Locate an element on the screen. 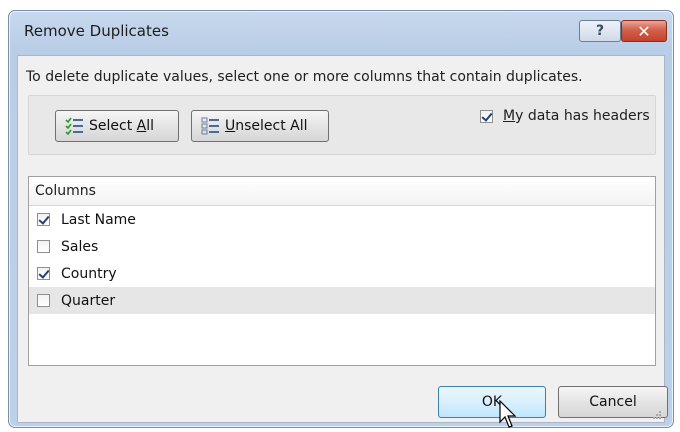 This screenshot has width=680, height=432. unselect-all-label: Unselect All is located at coordinates (266, 126).